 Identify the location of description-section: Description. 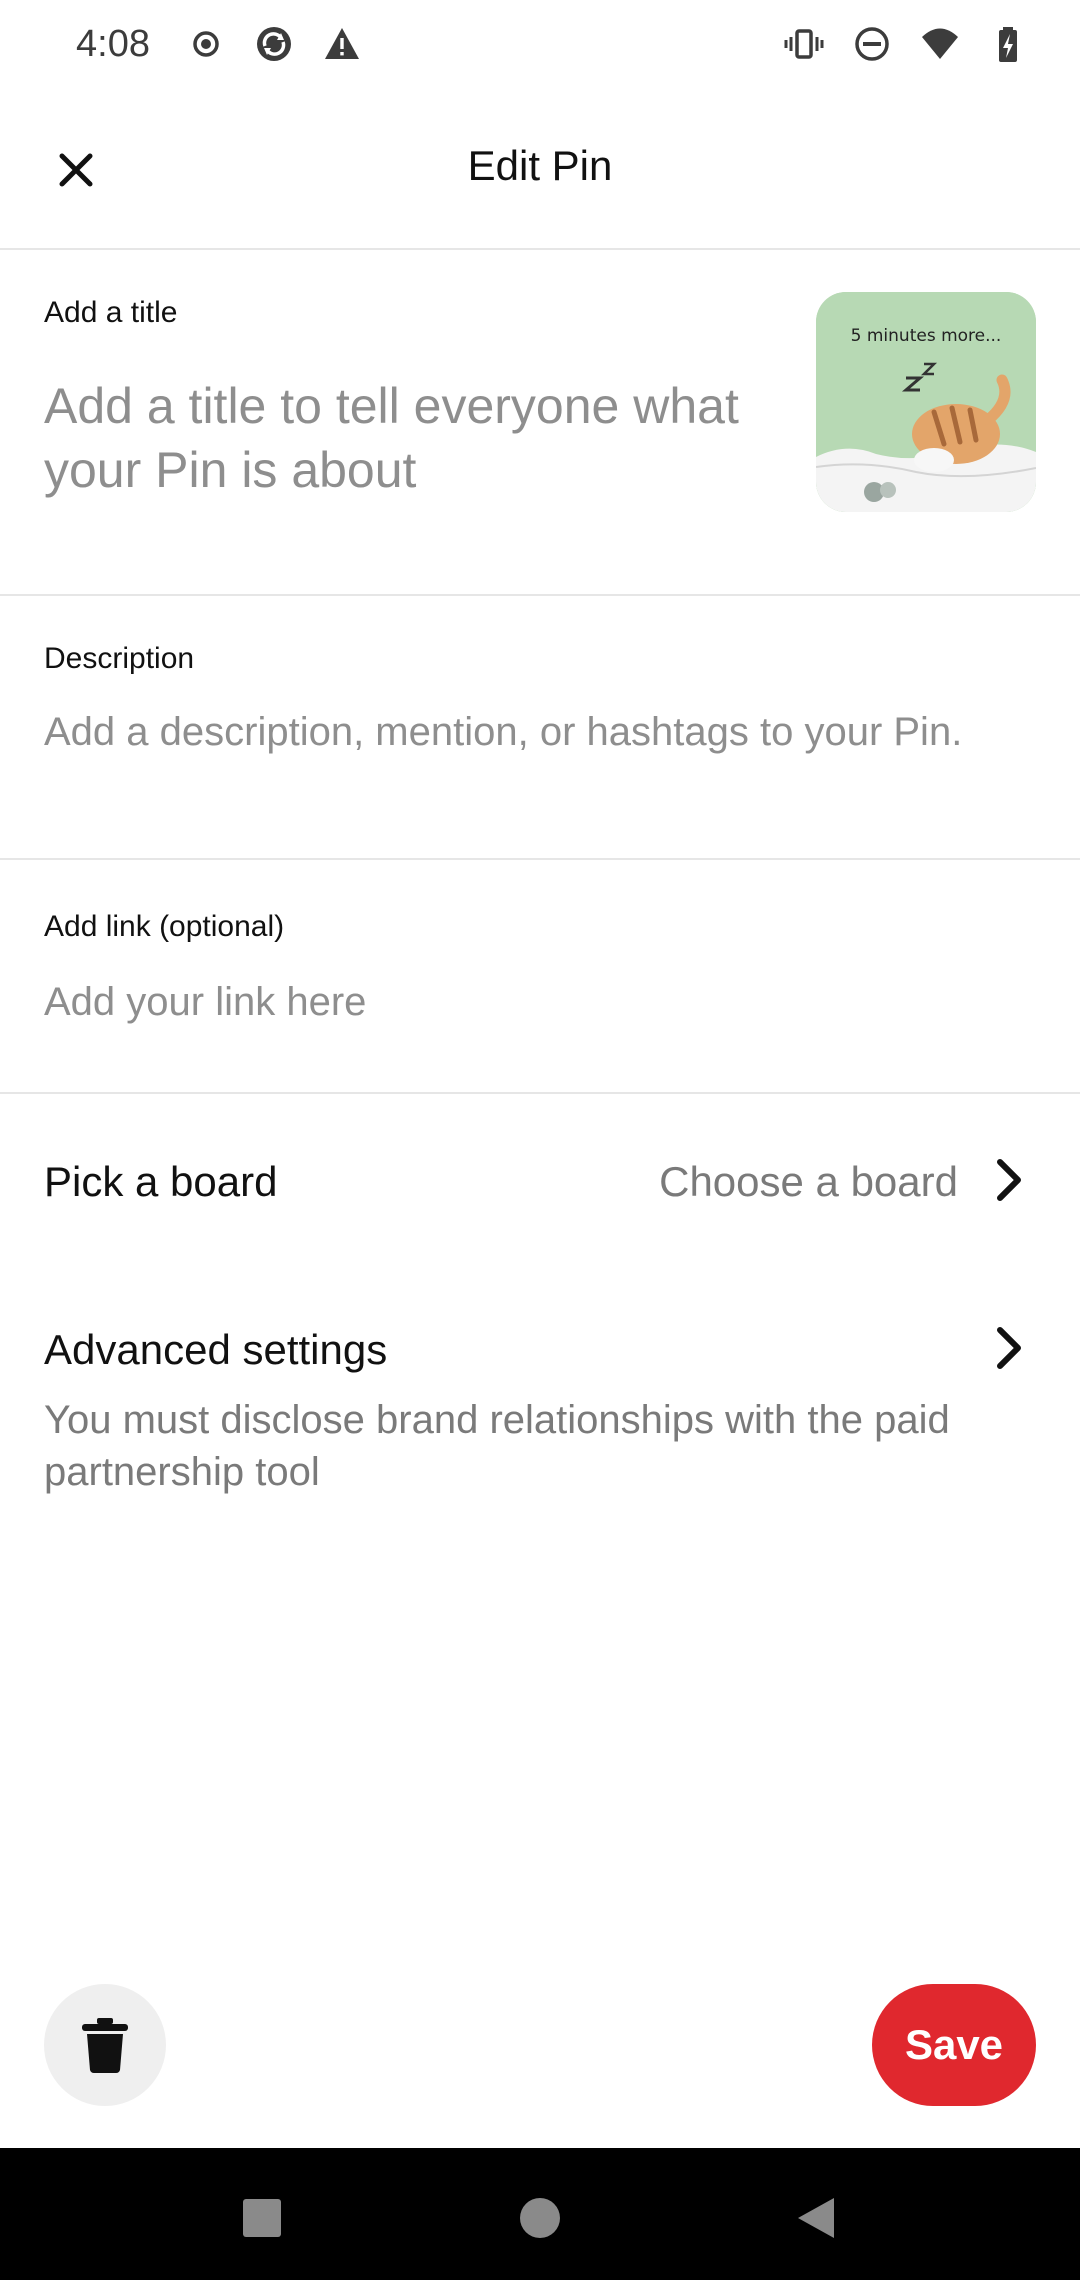
(540, 728).